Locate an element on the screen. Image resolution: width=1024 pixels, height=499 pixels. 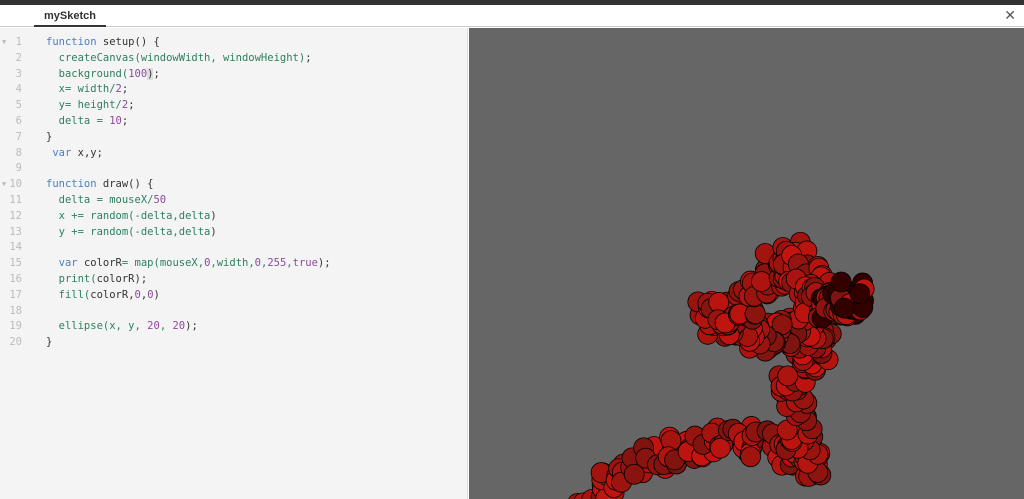
code-token: colorR is located at coordinates (99, 263).